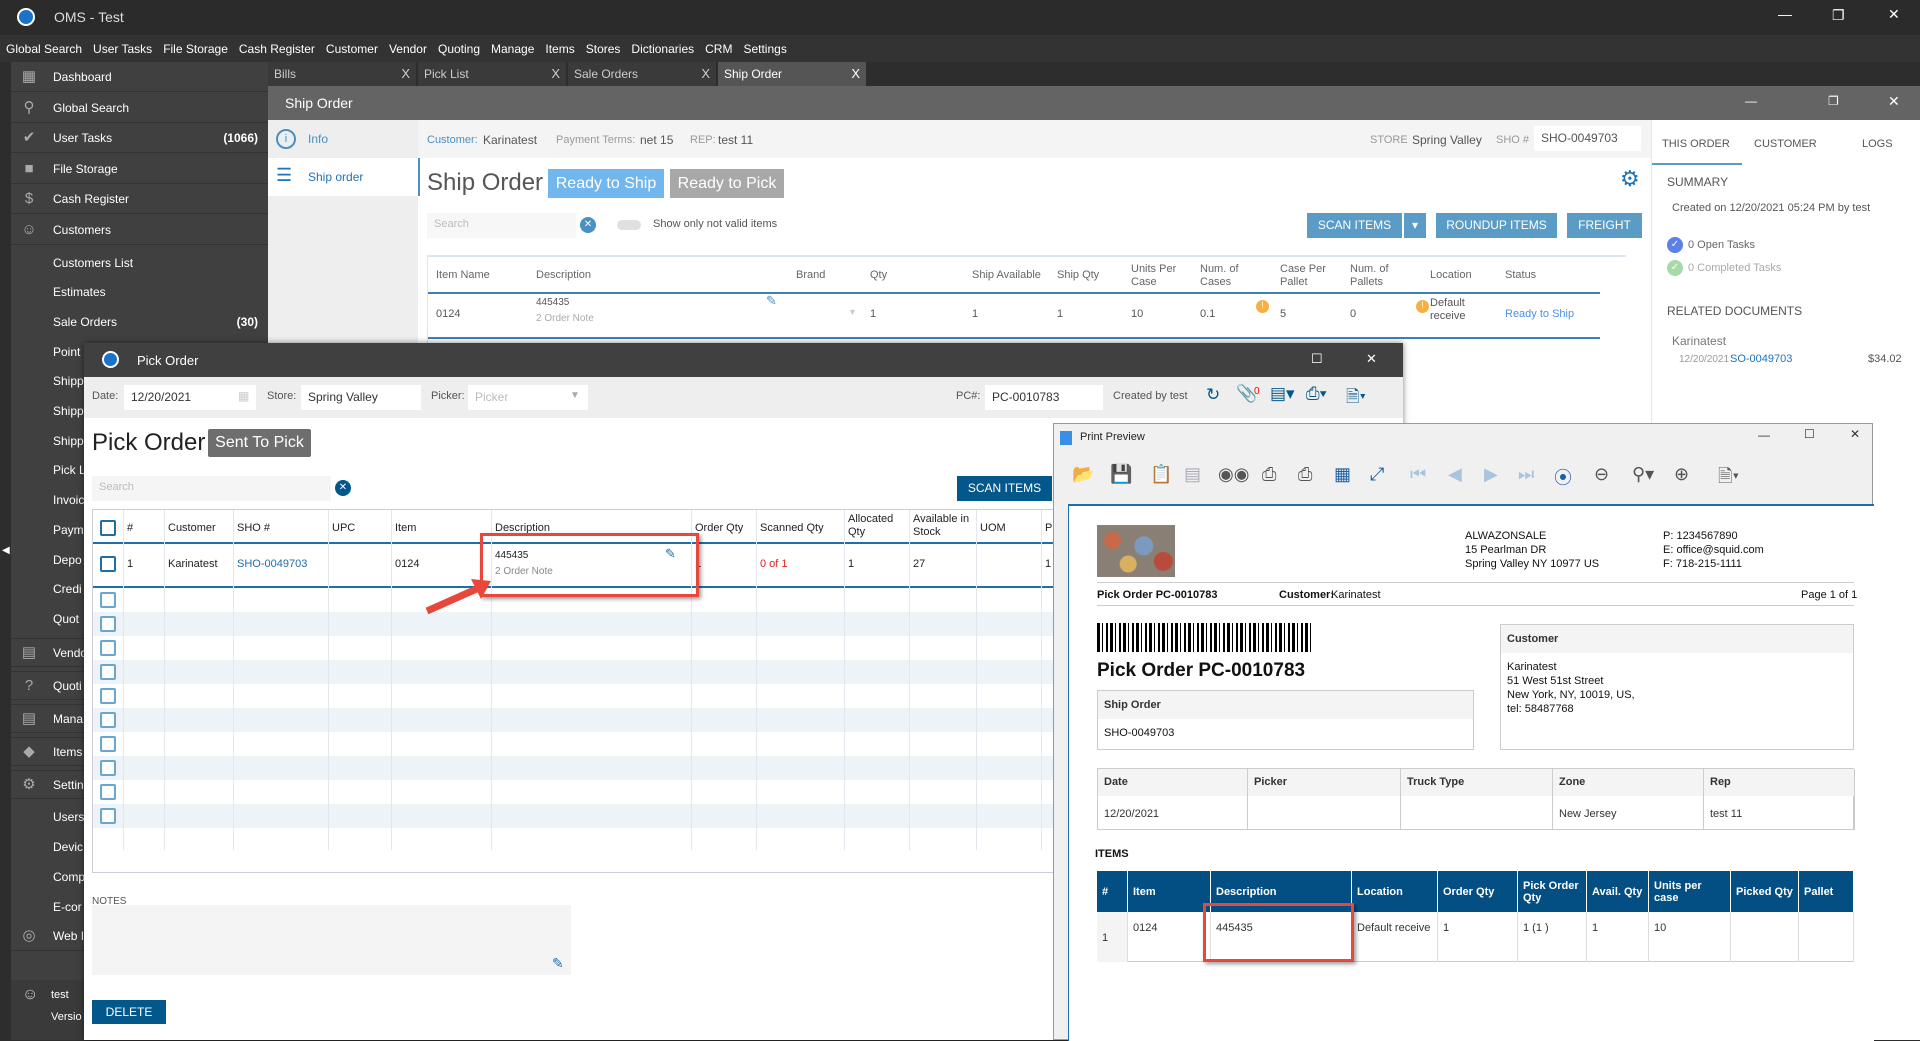 The height and width of the screenshot is (1041, 1920). I want to click on pc-field: PC-0010783, so click(1044, 397).